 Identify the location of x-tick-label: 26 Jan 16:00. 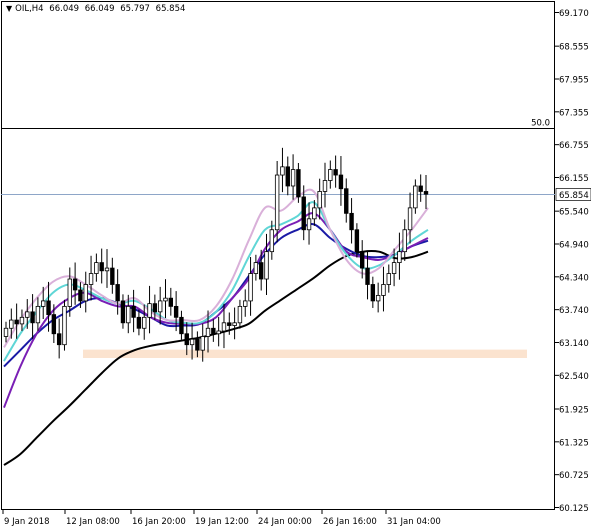
(350, 522).